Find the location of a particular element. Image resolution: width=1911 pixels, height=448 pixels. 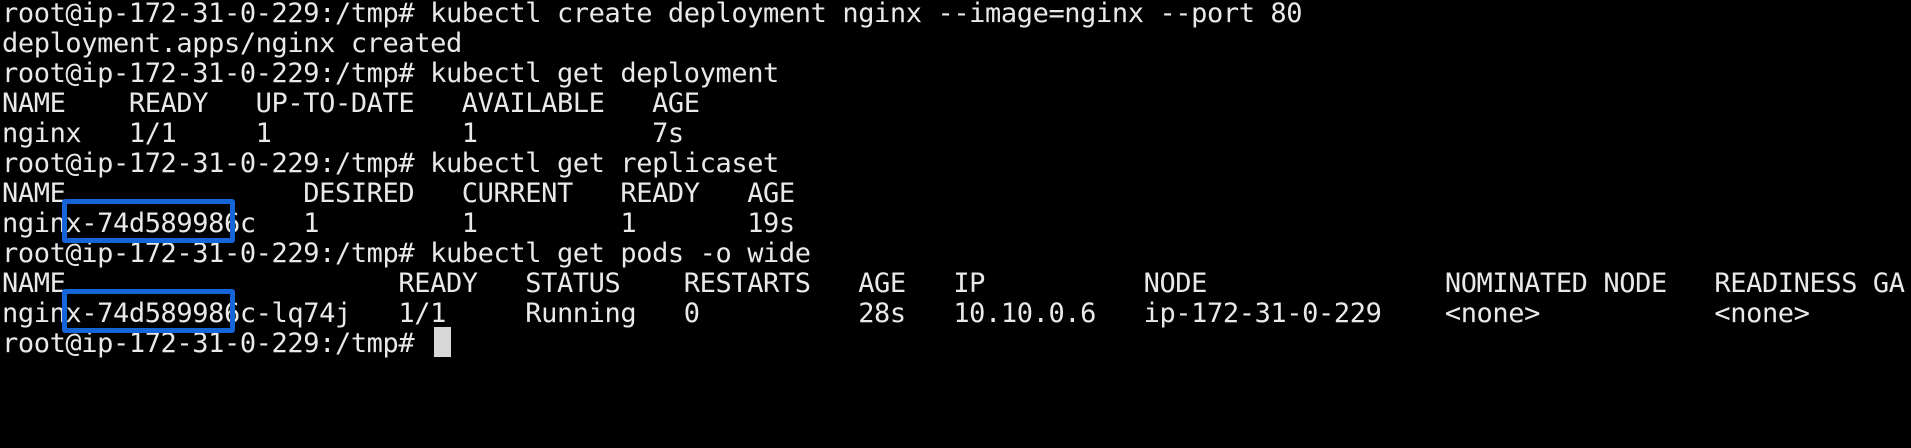

replicaset-hash-highlight is located at coordinates (148, 221).